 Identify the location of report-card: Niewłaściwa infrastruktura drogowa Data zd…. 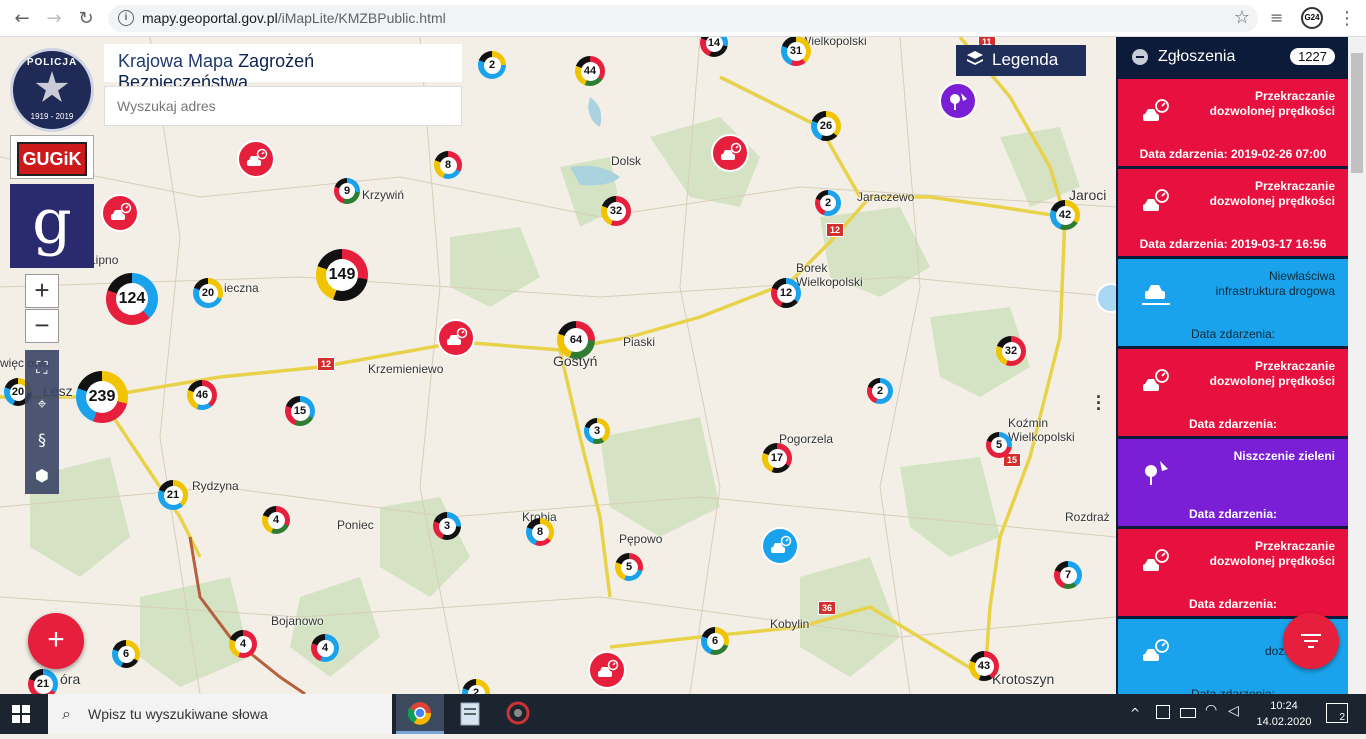
(1233, 302).